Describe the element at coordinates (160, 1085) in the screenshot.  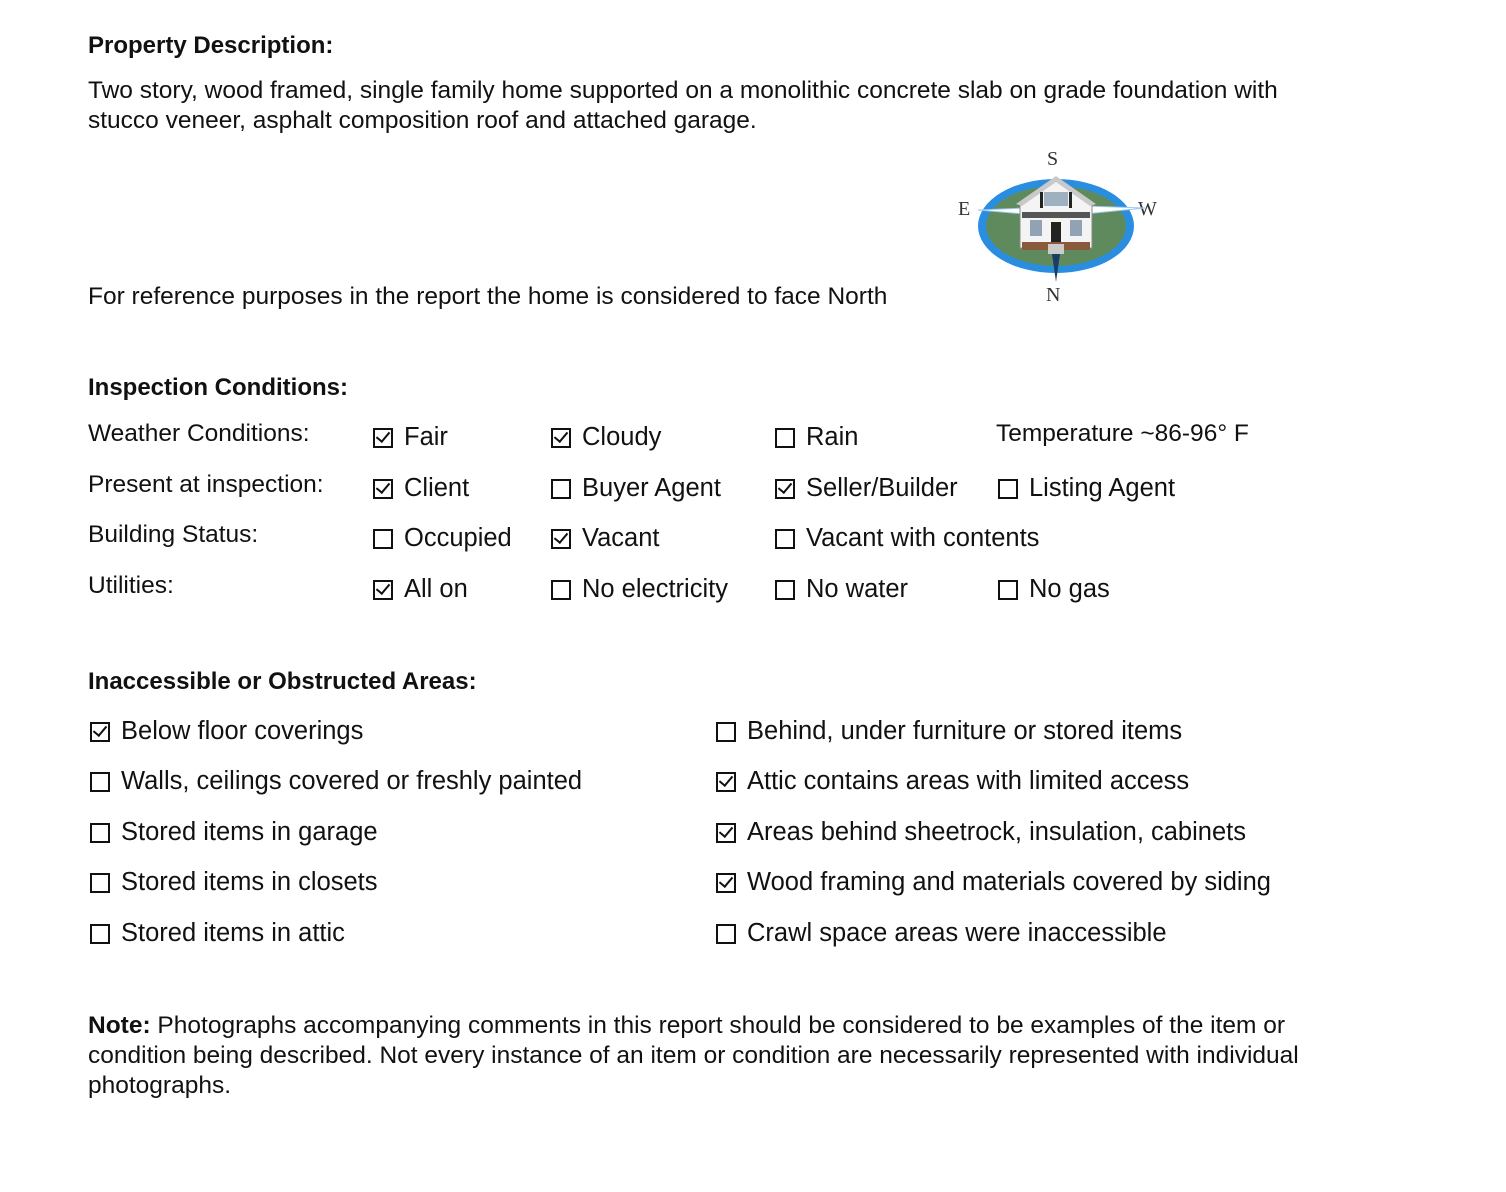
I see `note-line-3: photographs.` at that location.